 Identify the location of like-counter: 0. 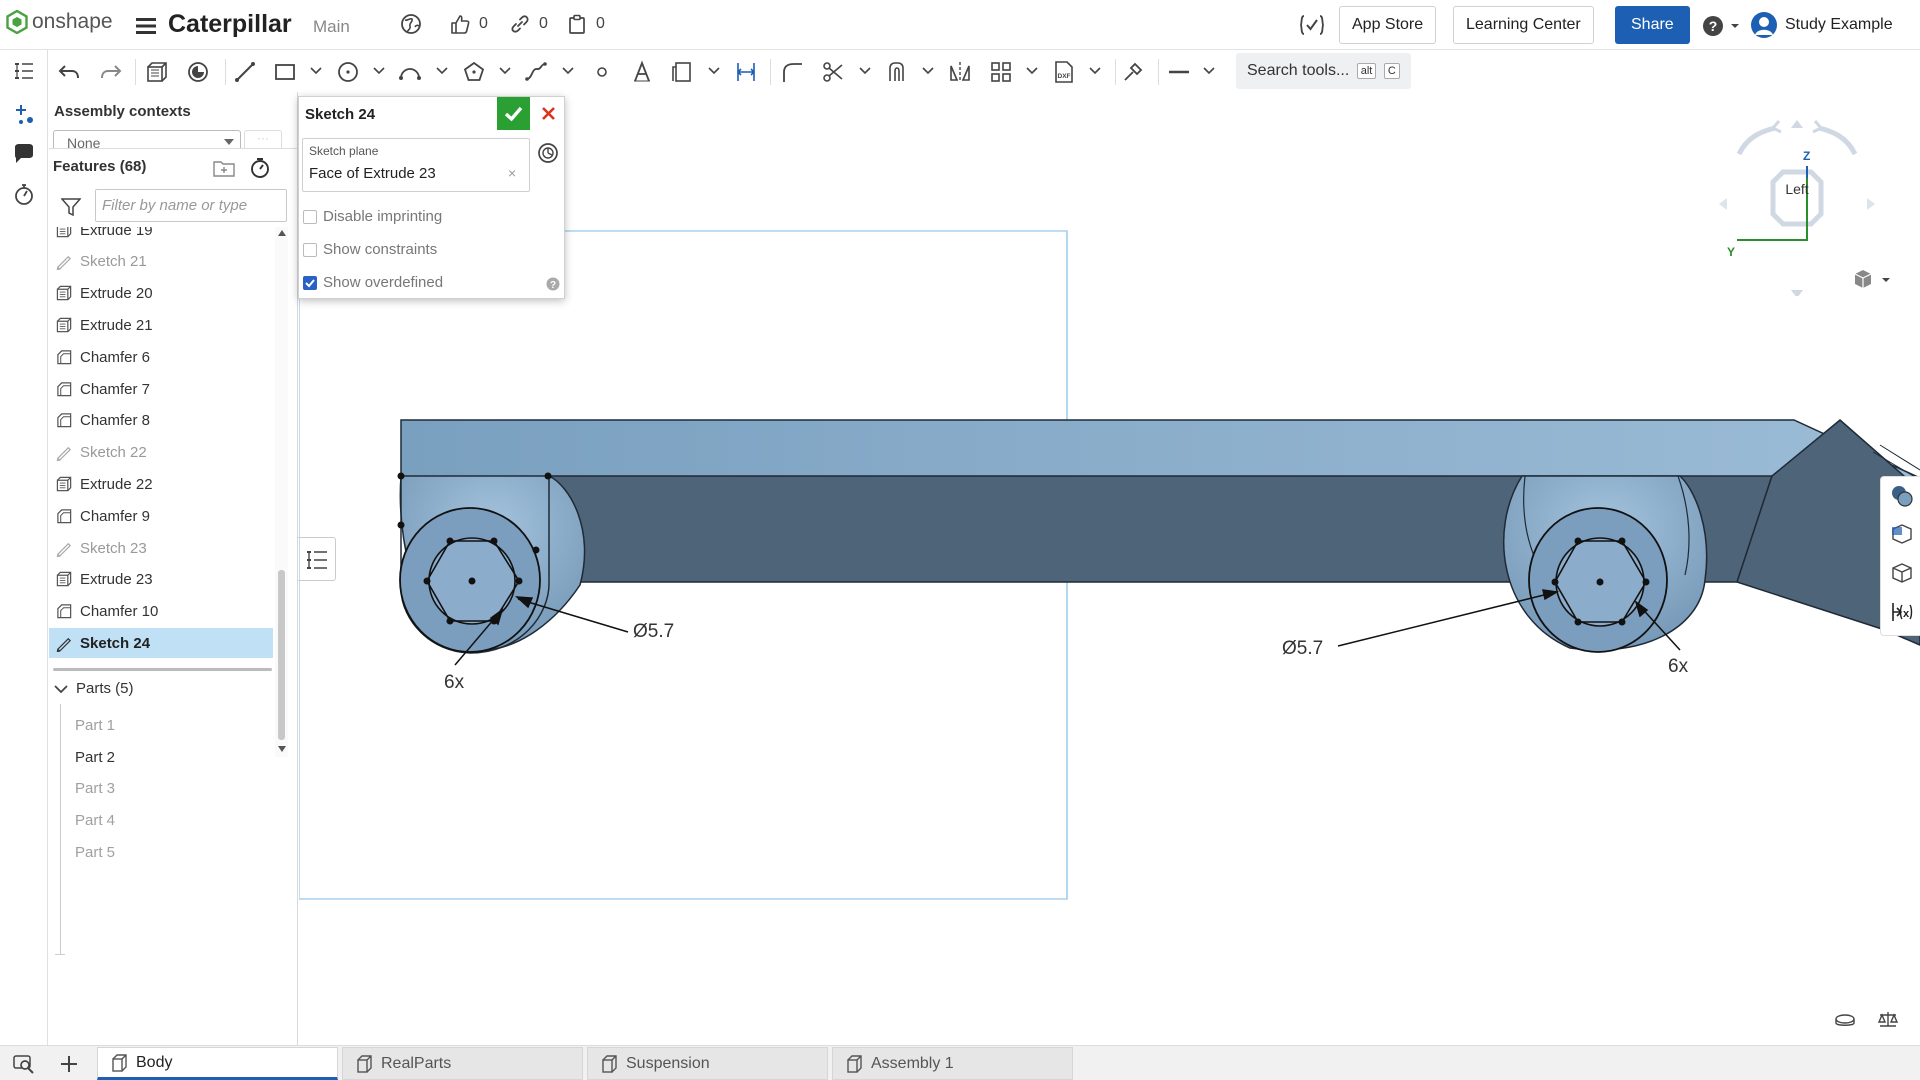
(468, 24).